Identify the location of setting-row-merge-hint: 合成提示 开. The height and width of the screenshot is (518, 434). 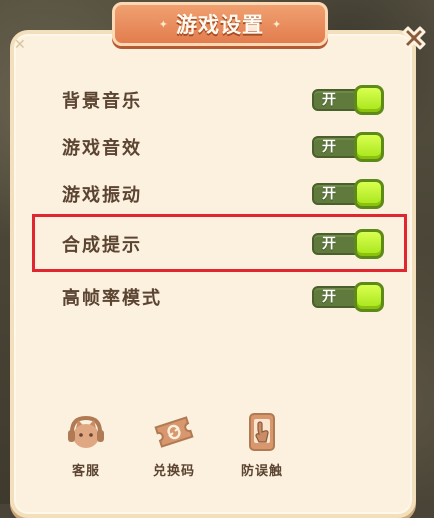
(224, 244).